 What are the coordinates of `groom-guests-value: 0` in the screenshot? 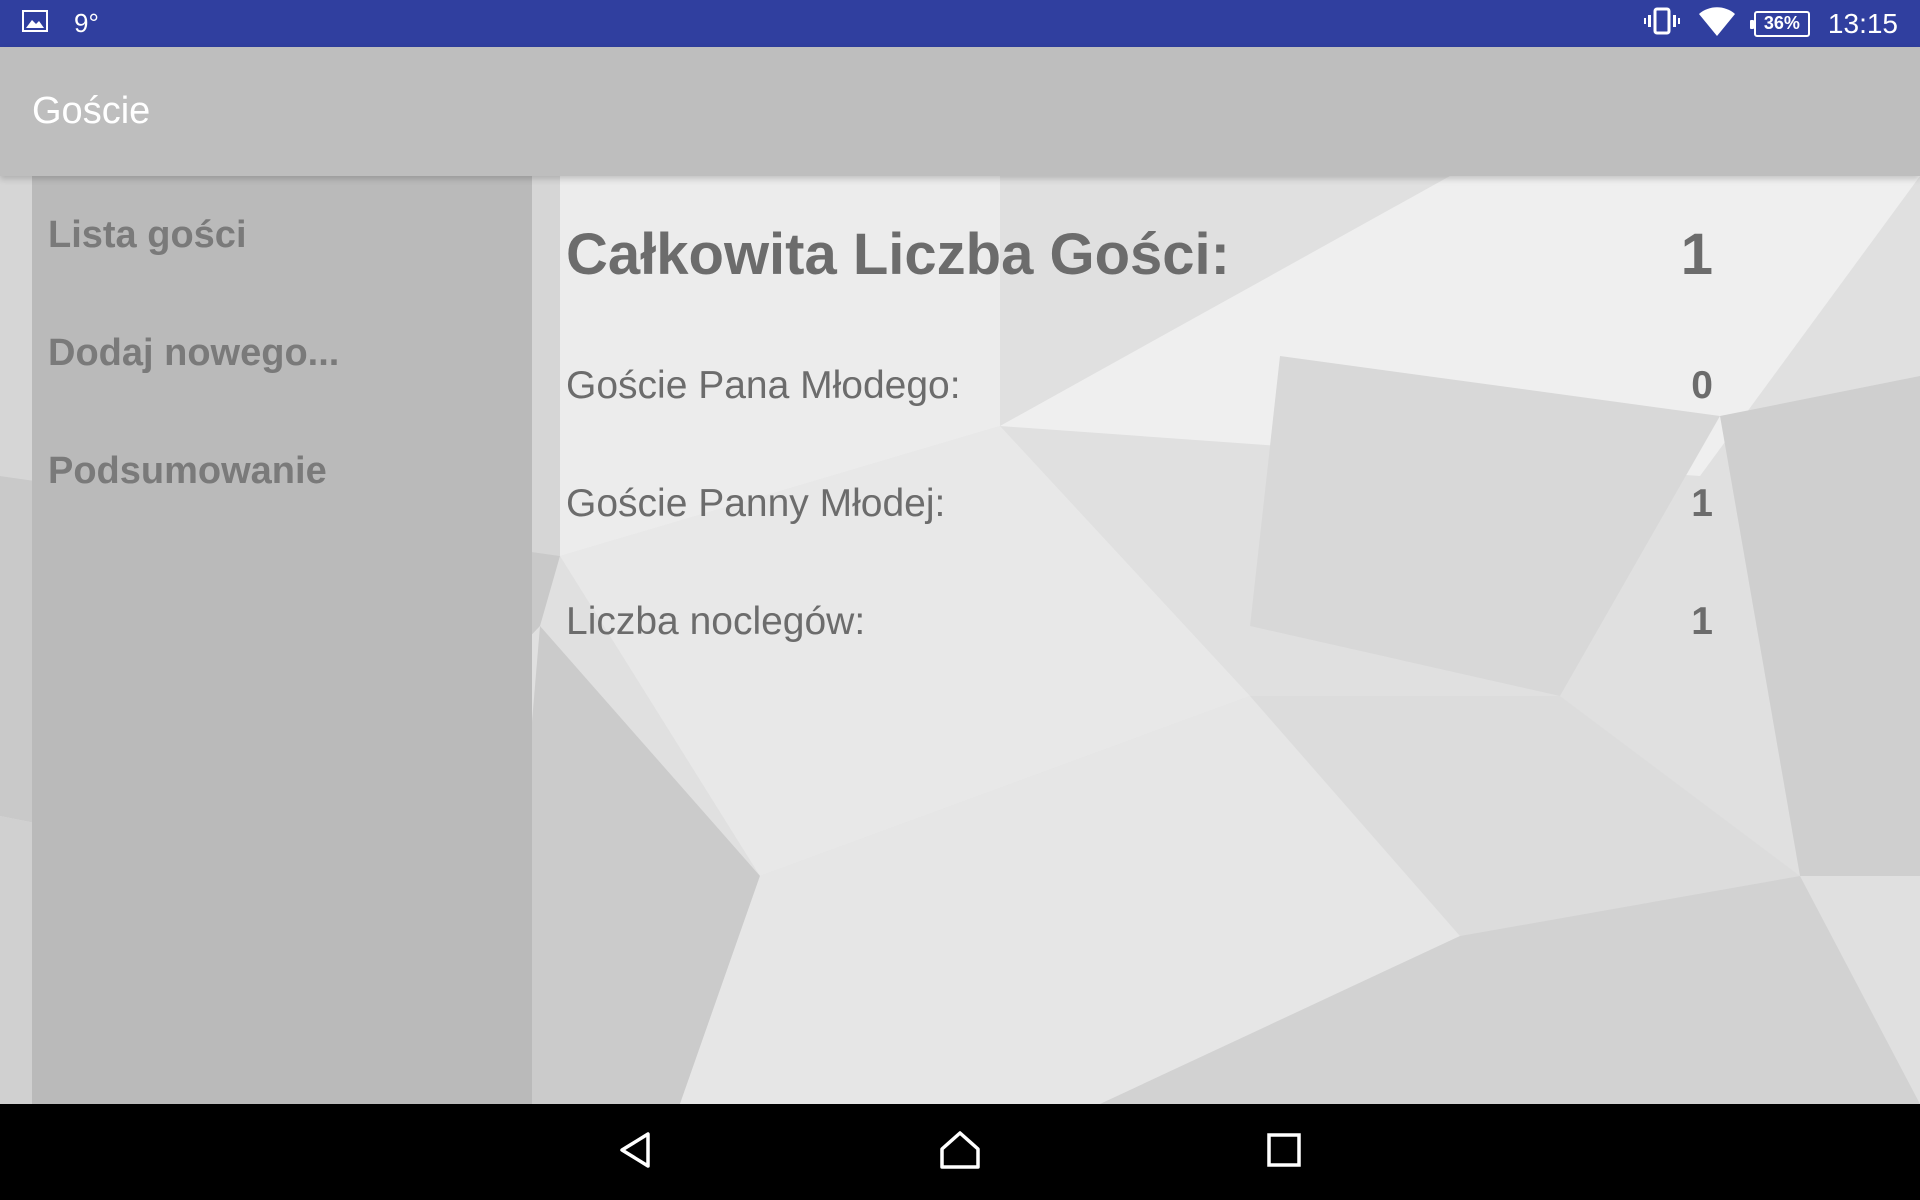 It's located at (1702, 385).